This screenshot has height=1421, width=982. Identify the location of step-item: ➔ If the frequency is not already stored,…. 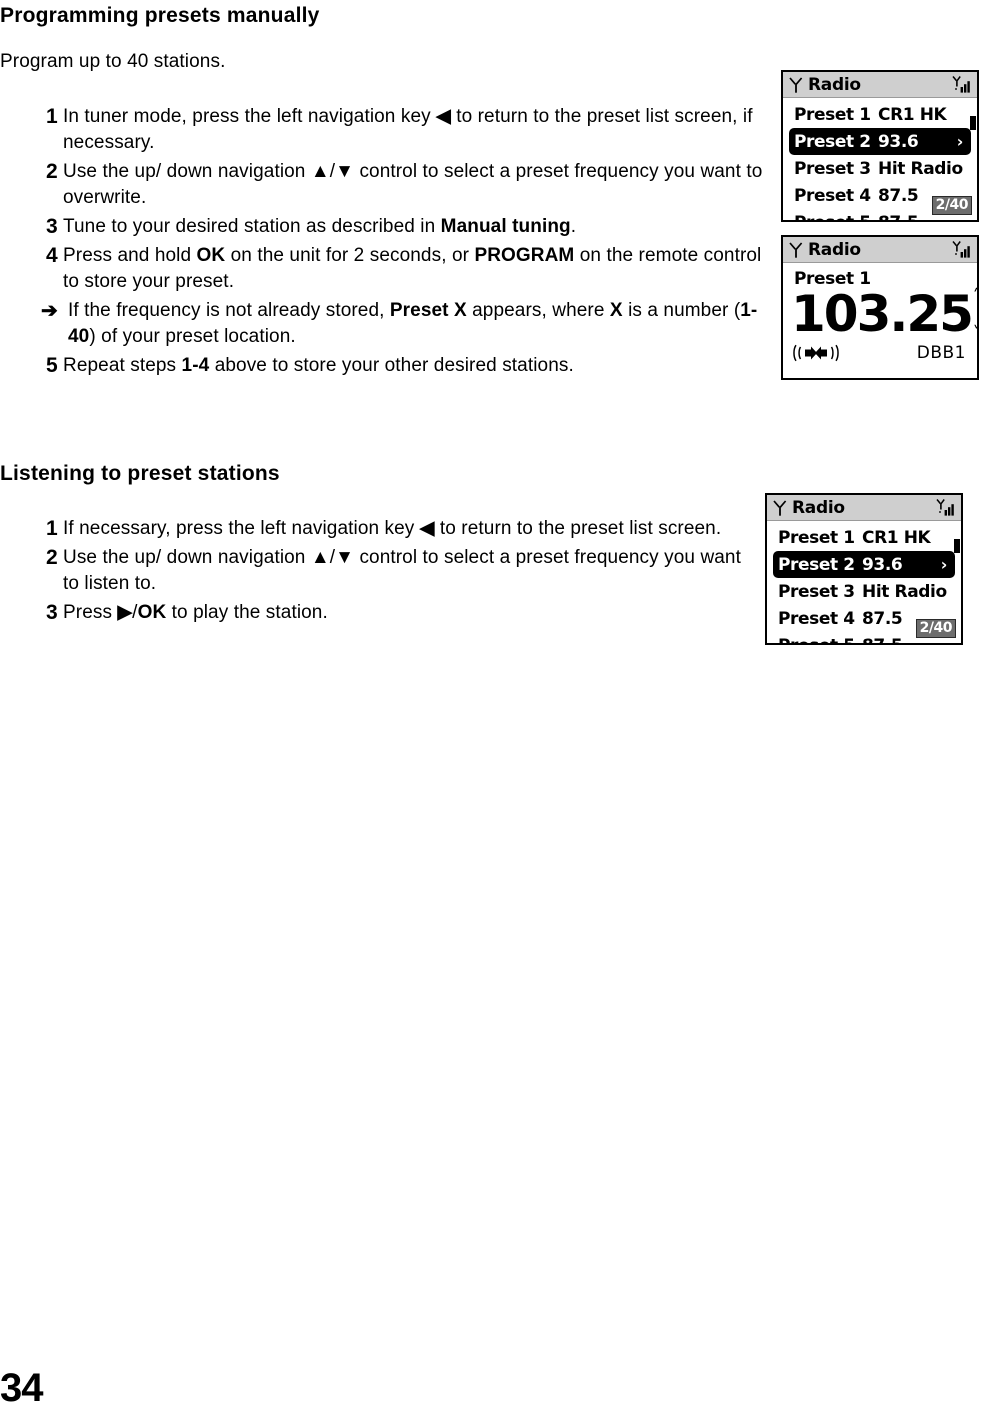
(403, 324).